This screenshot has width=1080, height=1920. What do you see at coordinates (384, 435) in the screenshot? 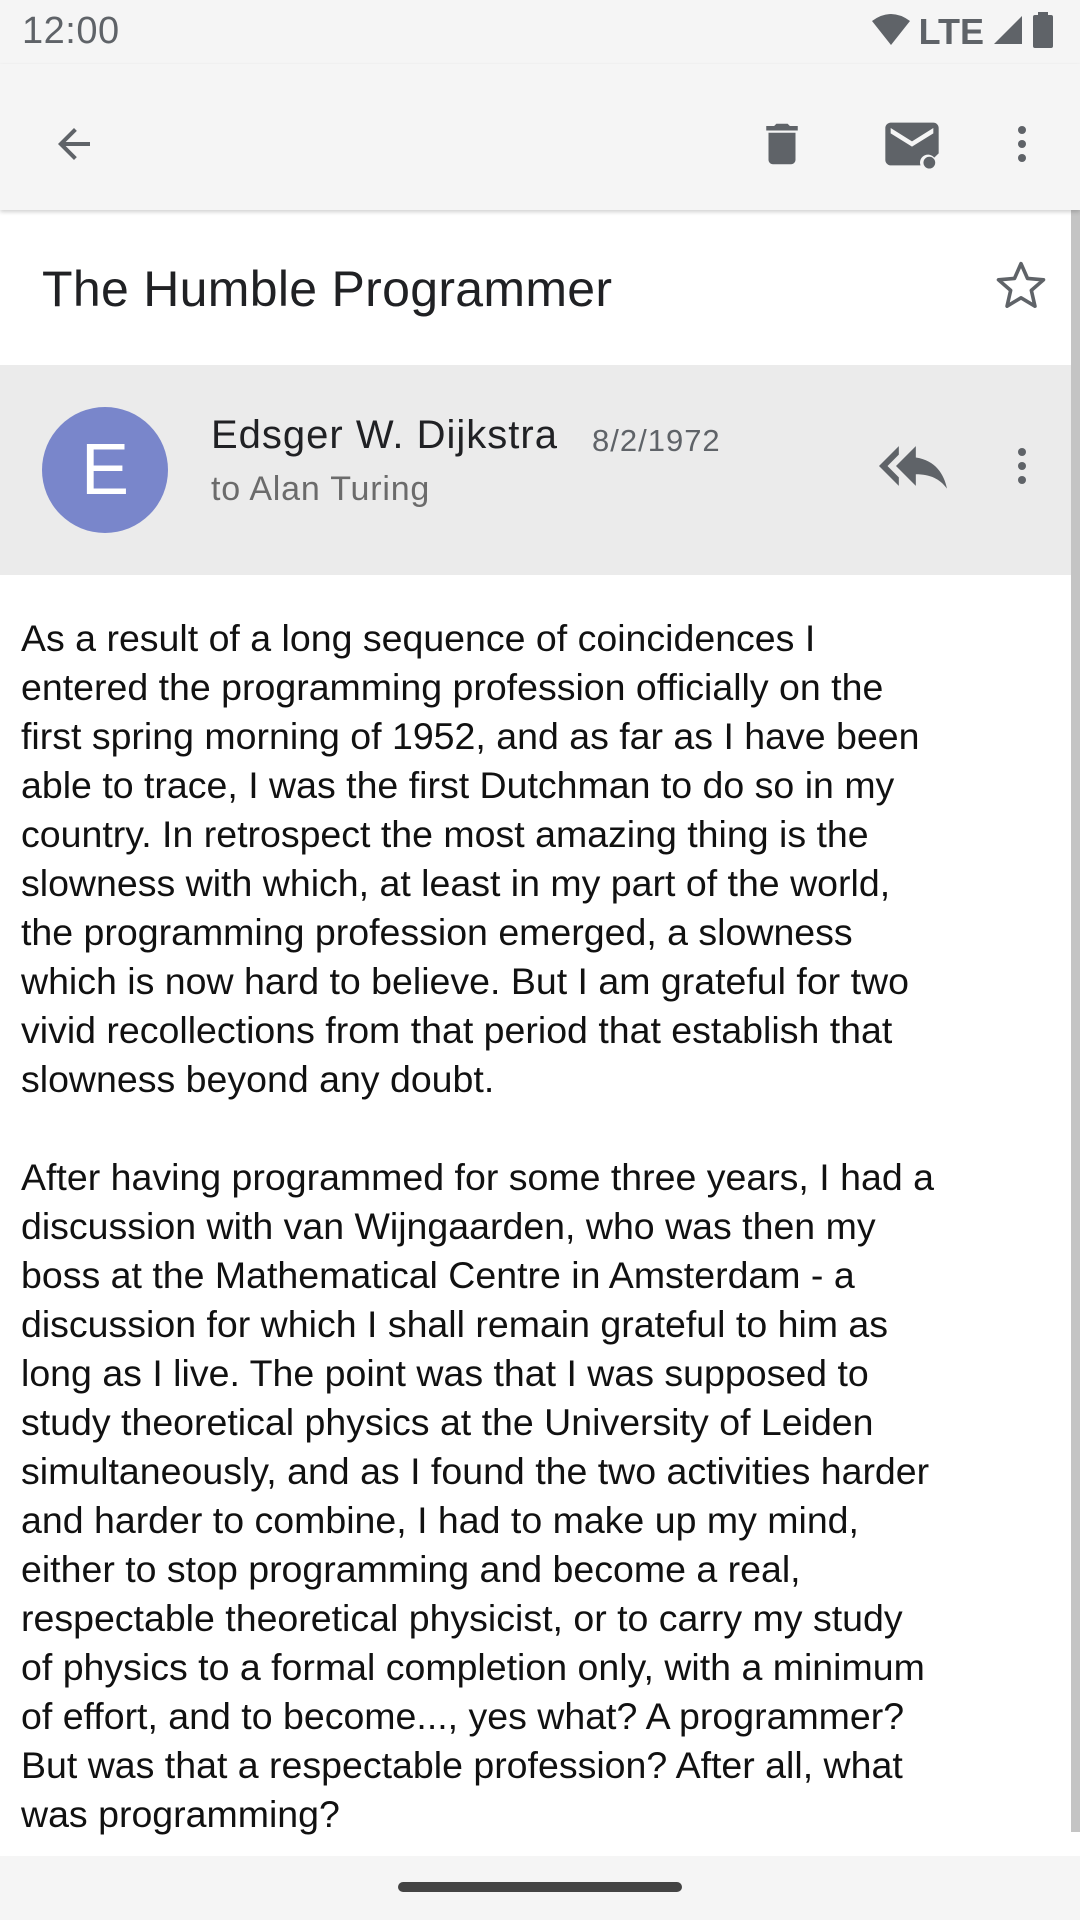
I see `sender-name: Edsger W. Dijkstra` at bounding box center [384, 435].